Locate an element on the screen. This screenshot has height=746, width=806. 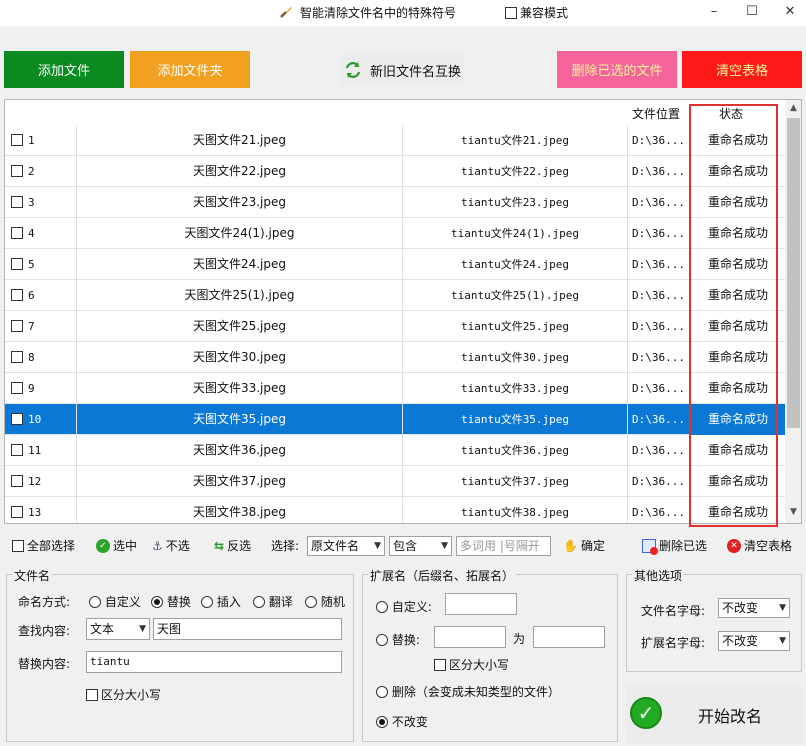
anchor-icon: ⚓ is located at coordinates (157, 545).